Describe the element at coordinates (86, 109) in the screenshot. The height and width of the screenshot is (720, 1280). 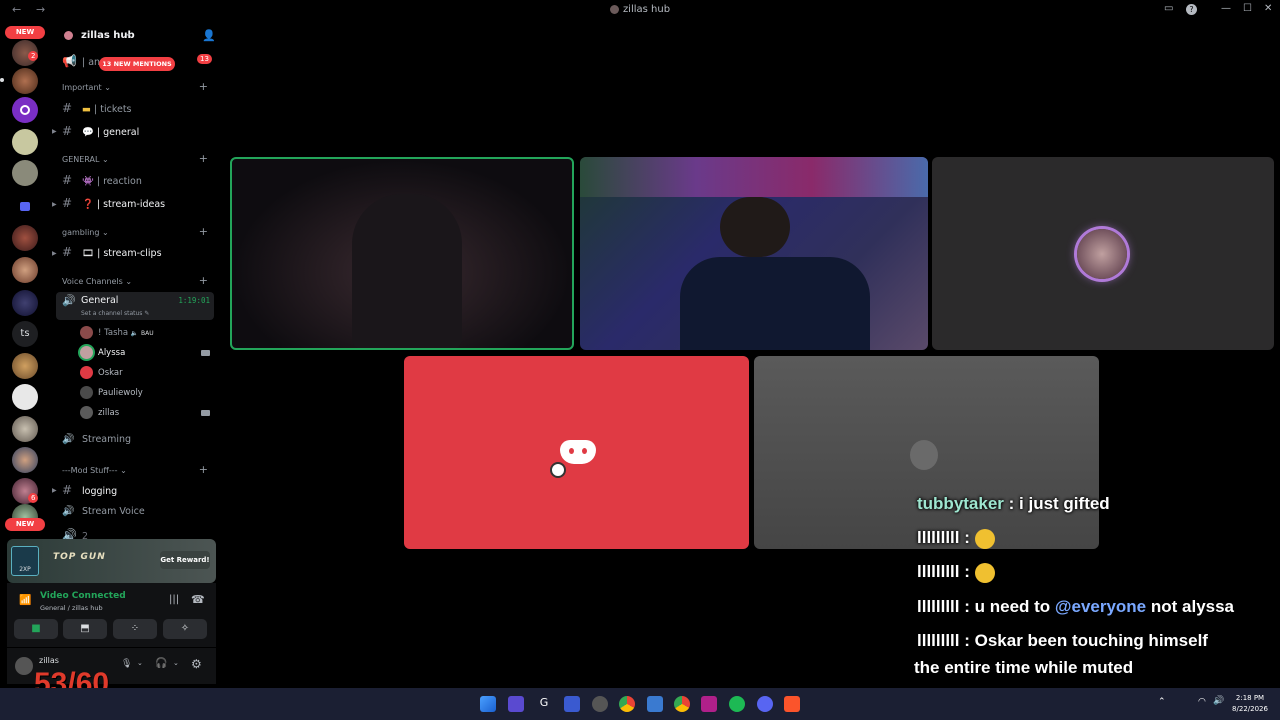
I see `ticket-emoji-icon: ▬` at that location.